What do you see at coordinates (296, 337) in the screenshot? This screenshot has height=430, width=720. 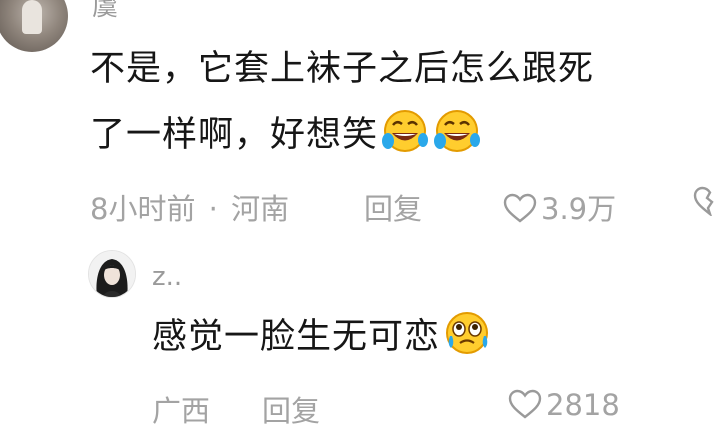 I see `comment-text: 感觉一脸生无可恋` at bounding box center [296, 337].